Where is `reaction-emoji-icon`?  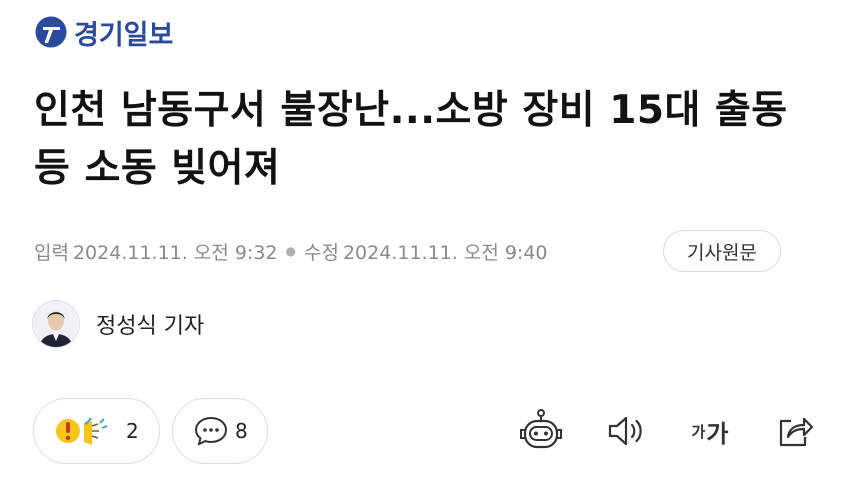 reaction-emoji-icon is located at coordinates (82, 431).